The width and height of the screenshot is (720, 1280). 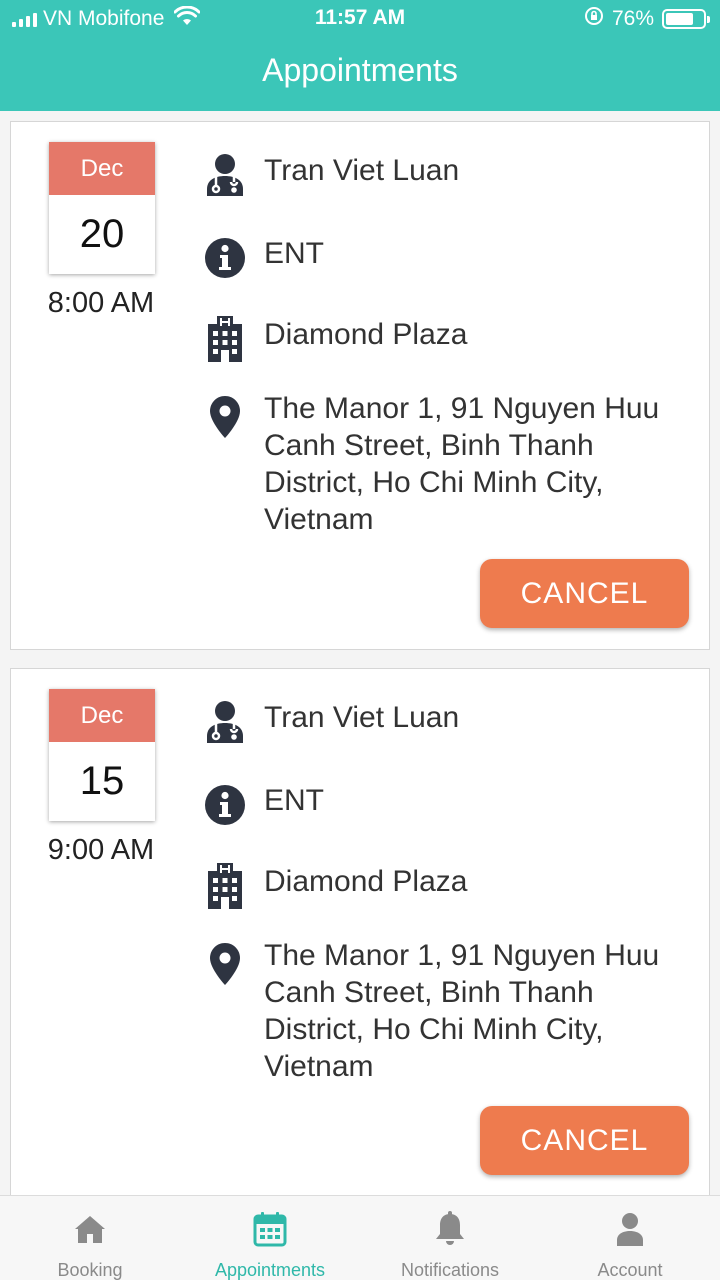 What do you see at coordinates (102, 755) in the screenshot?
I see `date-badge: Dec 15` at bounding box center [102, 755].